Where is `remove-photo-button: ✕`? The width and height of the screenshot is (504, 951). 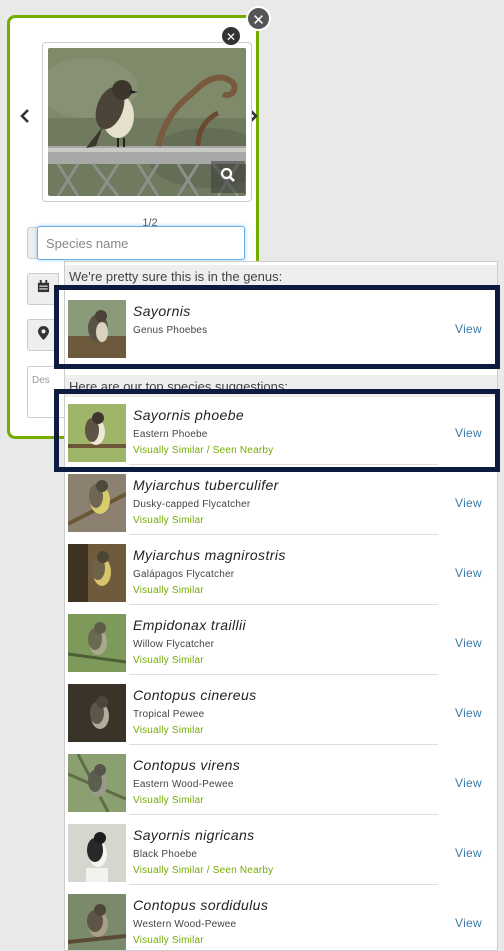
remove-photo-button: ✕ is located at coordinates (231, 36).